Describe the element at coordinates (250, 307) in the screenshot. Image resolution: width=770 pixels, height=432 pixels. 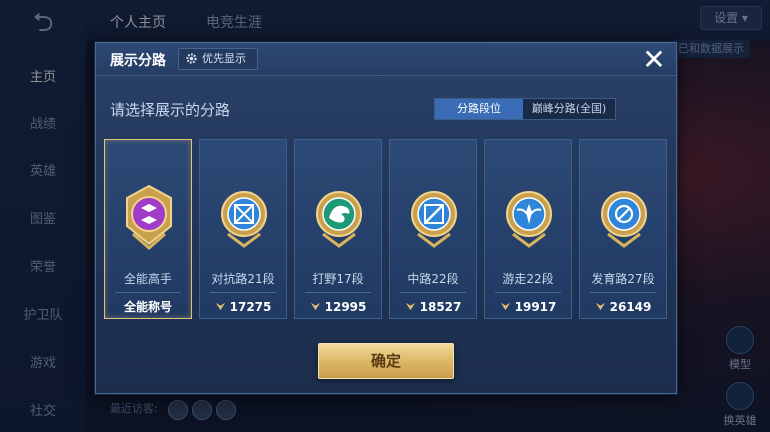
I see `lane-card-score-value: 17275` at that location.